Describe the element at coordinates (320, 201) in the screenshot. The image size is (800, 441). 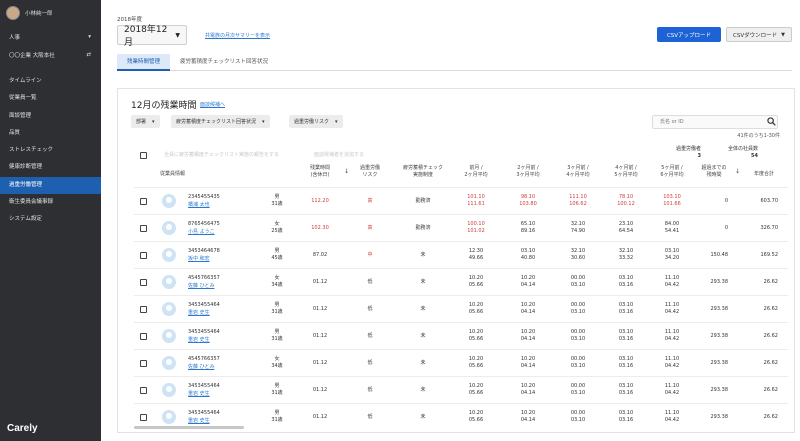
I see `cell-overtime: 112.20` at that location.